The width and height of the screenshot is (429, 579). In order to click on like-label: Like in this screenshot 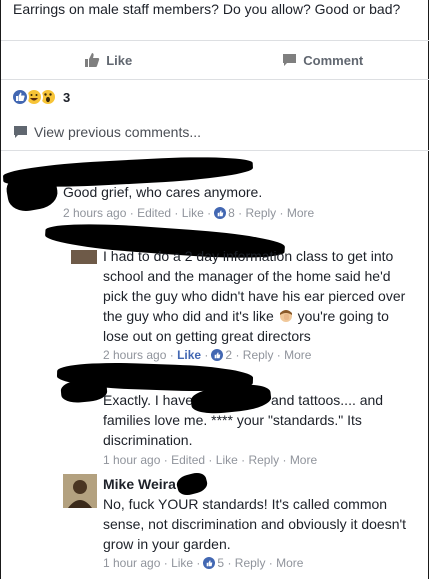, I will do `click(119, 60)`.